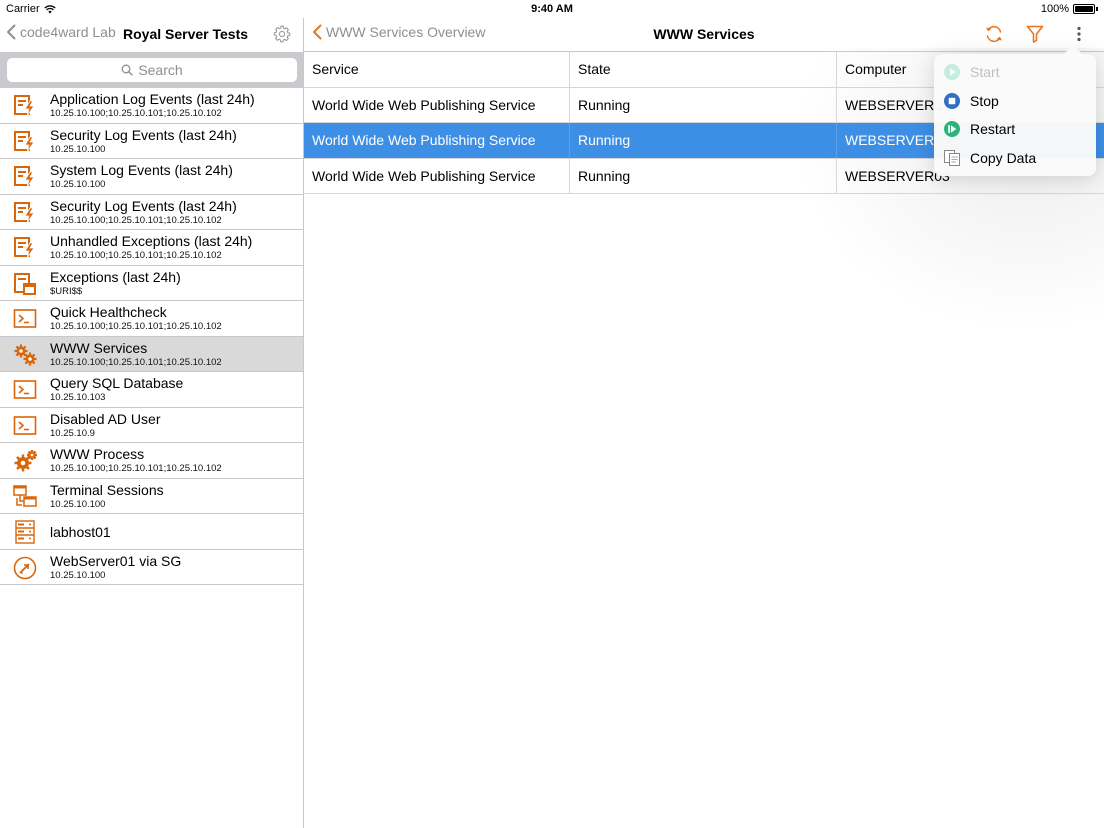 The height and width of the screenshot is (828, 1104). I want to click on remote-desktop-icon, so click(25, 568).